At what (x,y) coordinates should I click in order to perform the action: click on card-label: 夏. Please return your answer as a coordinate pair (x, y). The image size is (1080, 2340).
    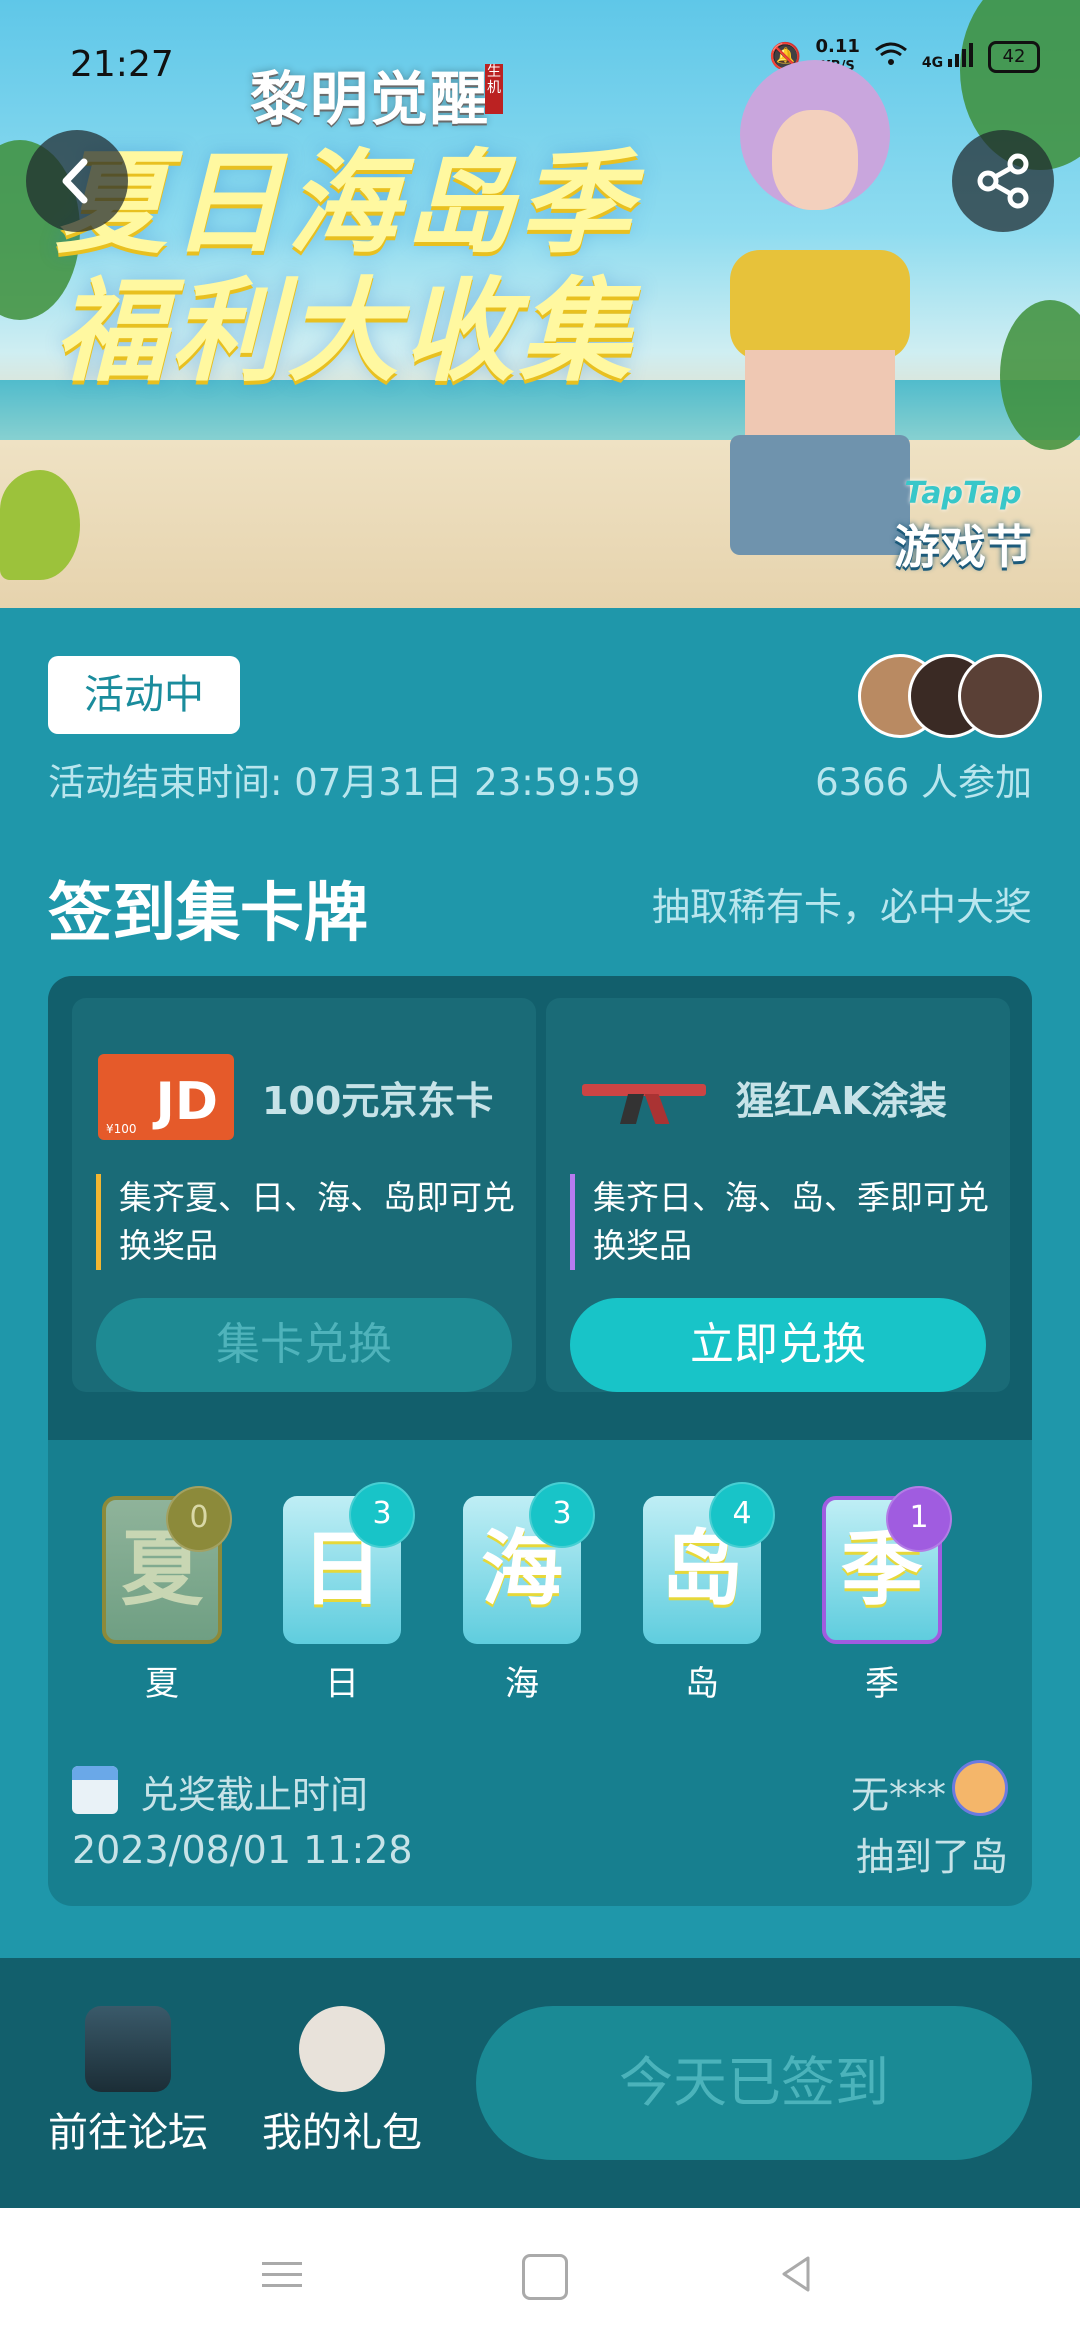
    Looking at the image, I should click on (162, 1684).